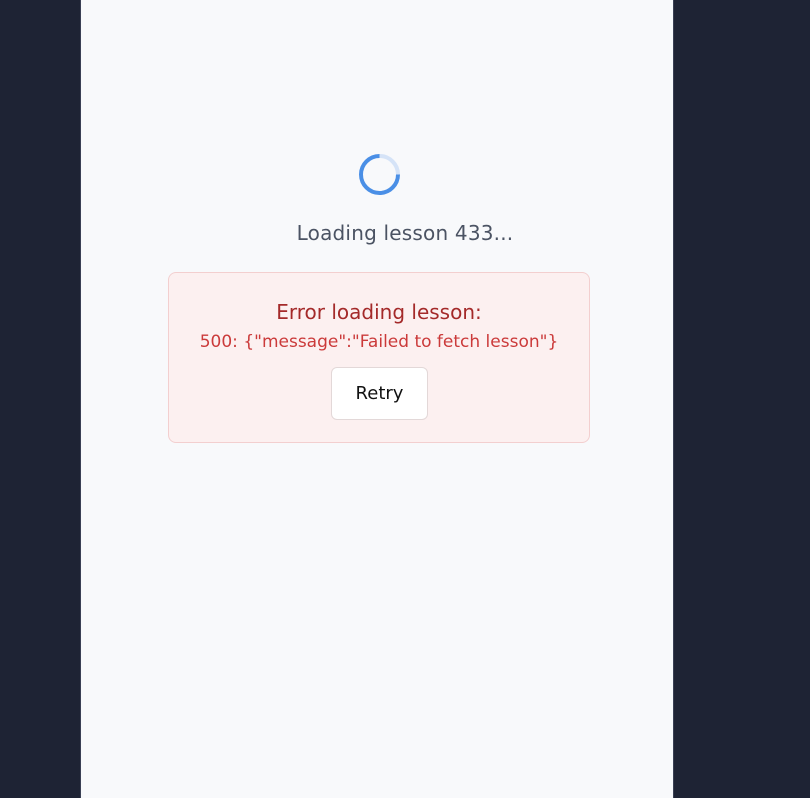  I want to click on retry-button: Retry, so click(379, 393).